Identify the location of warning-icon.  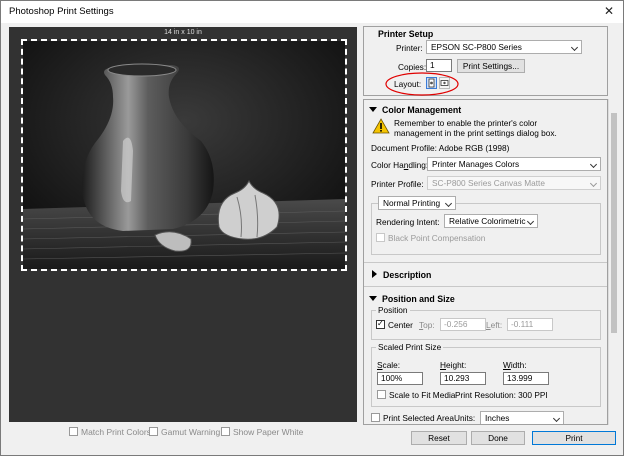
(381, 126).